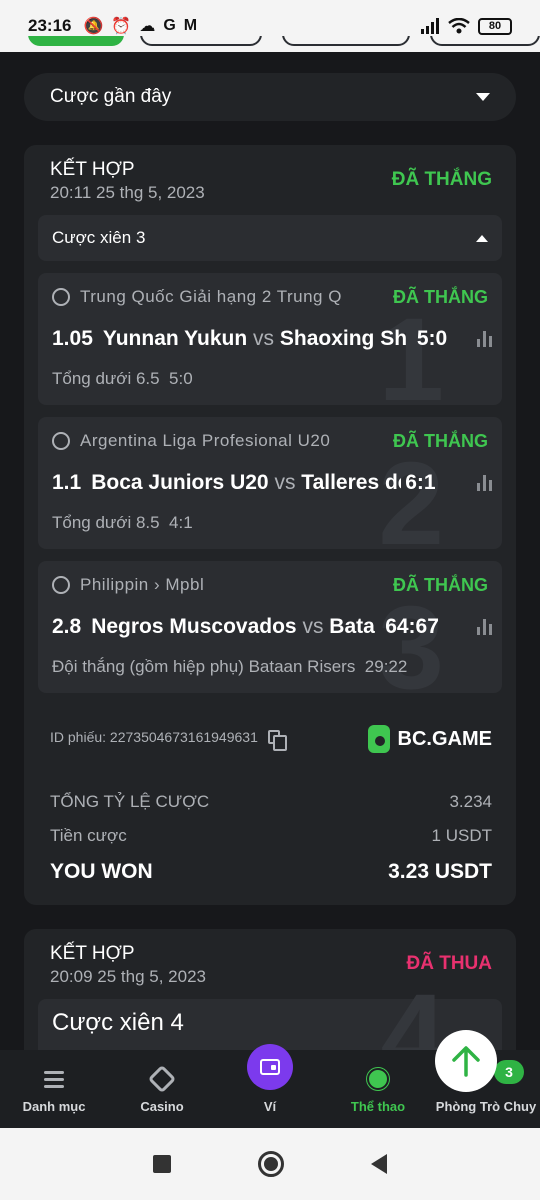  What do you see at coordinates (181, 522) in the screenshot?
I see `leg-pick-score: 4:1` at bounding box center [181, 522].